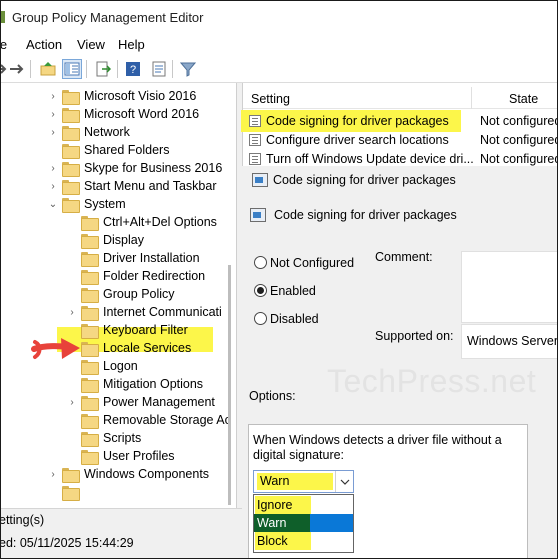  I want to click on radio-not-configured, so click(260, 262).